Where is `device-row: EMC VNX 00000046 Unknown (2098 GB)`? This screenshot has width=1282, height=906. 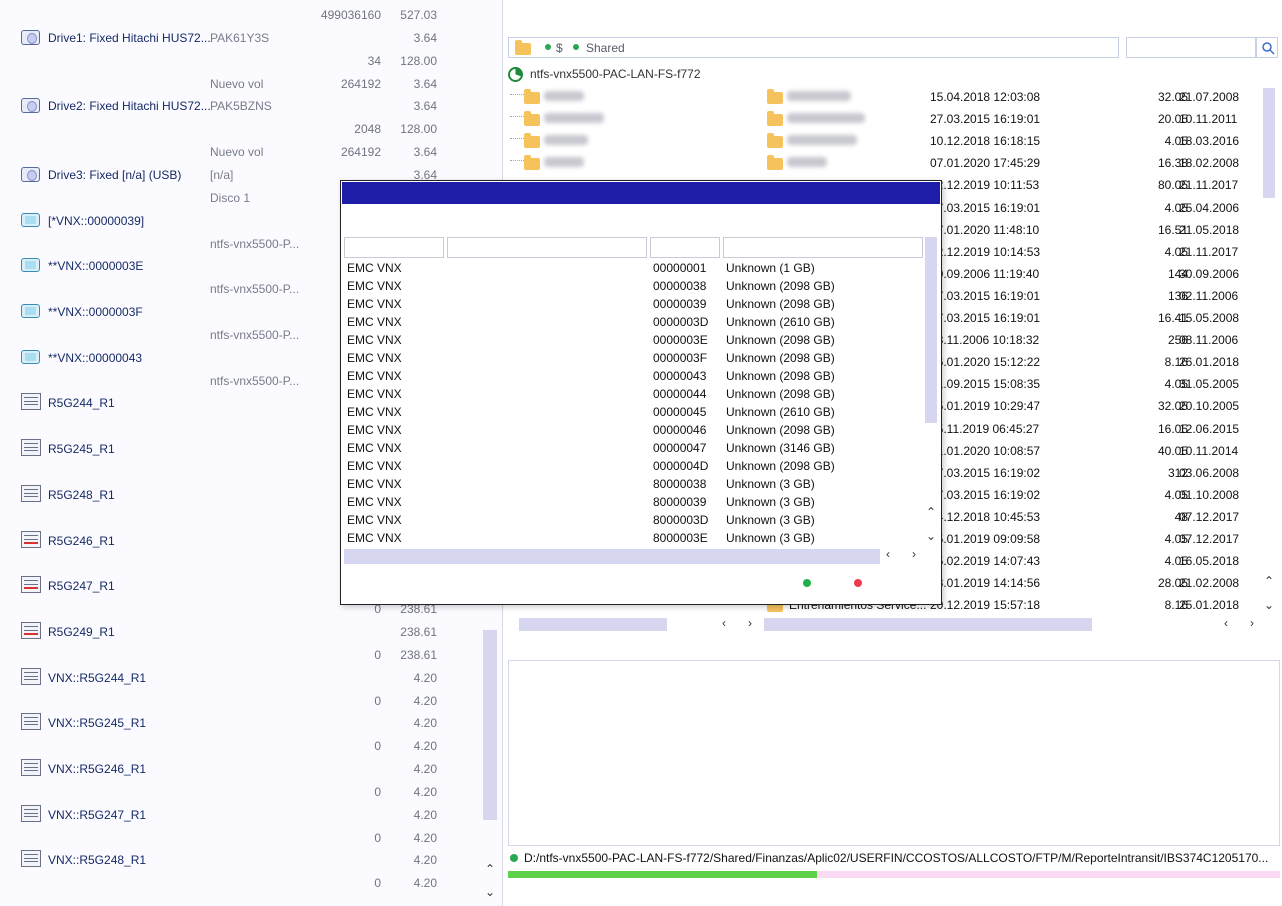
device-row: EMC VNX 00000046 Unknown (2098 GB) is located at coordinates (633, 430).